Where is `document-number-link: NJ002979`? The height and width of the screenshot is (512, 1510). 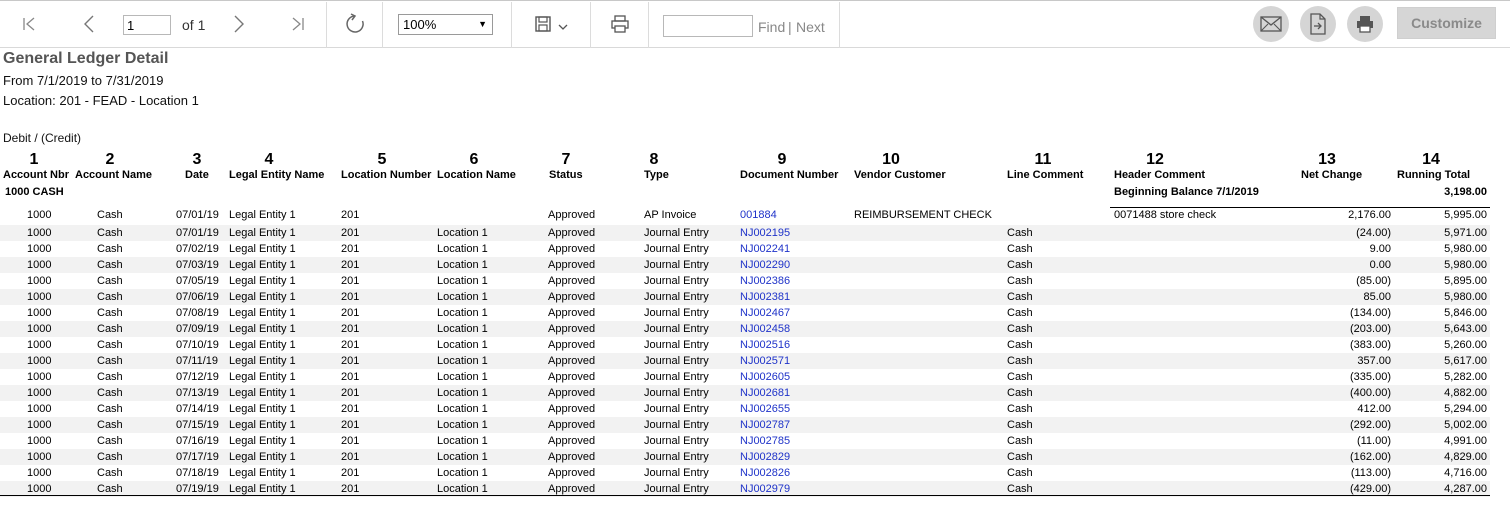 document-number-link: NJ002979 is located at coordinates (765, 489).